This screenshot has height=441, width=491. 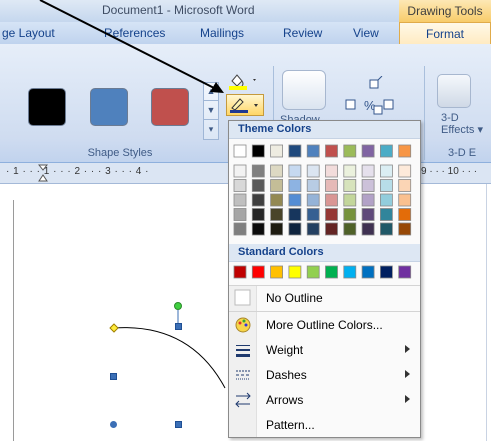 What do you see at coordinates (170, 107) in the screenshot?
I see `shape-style-red` at bounding box center [170, 107].